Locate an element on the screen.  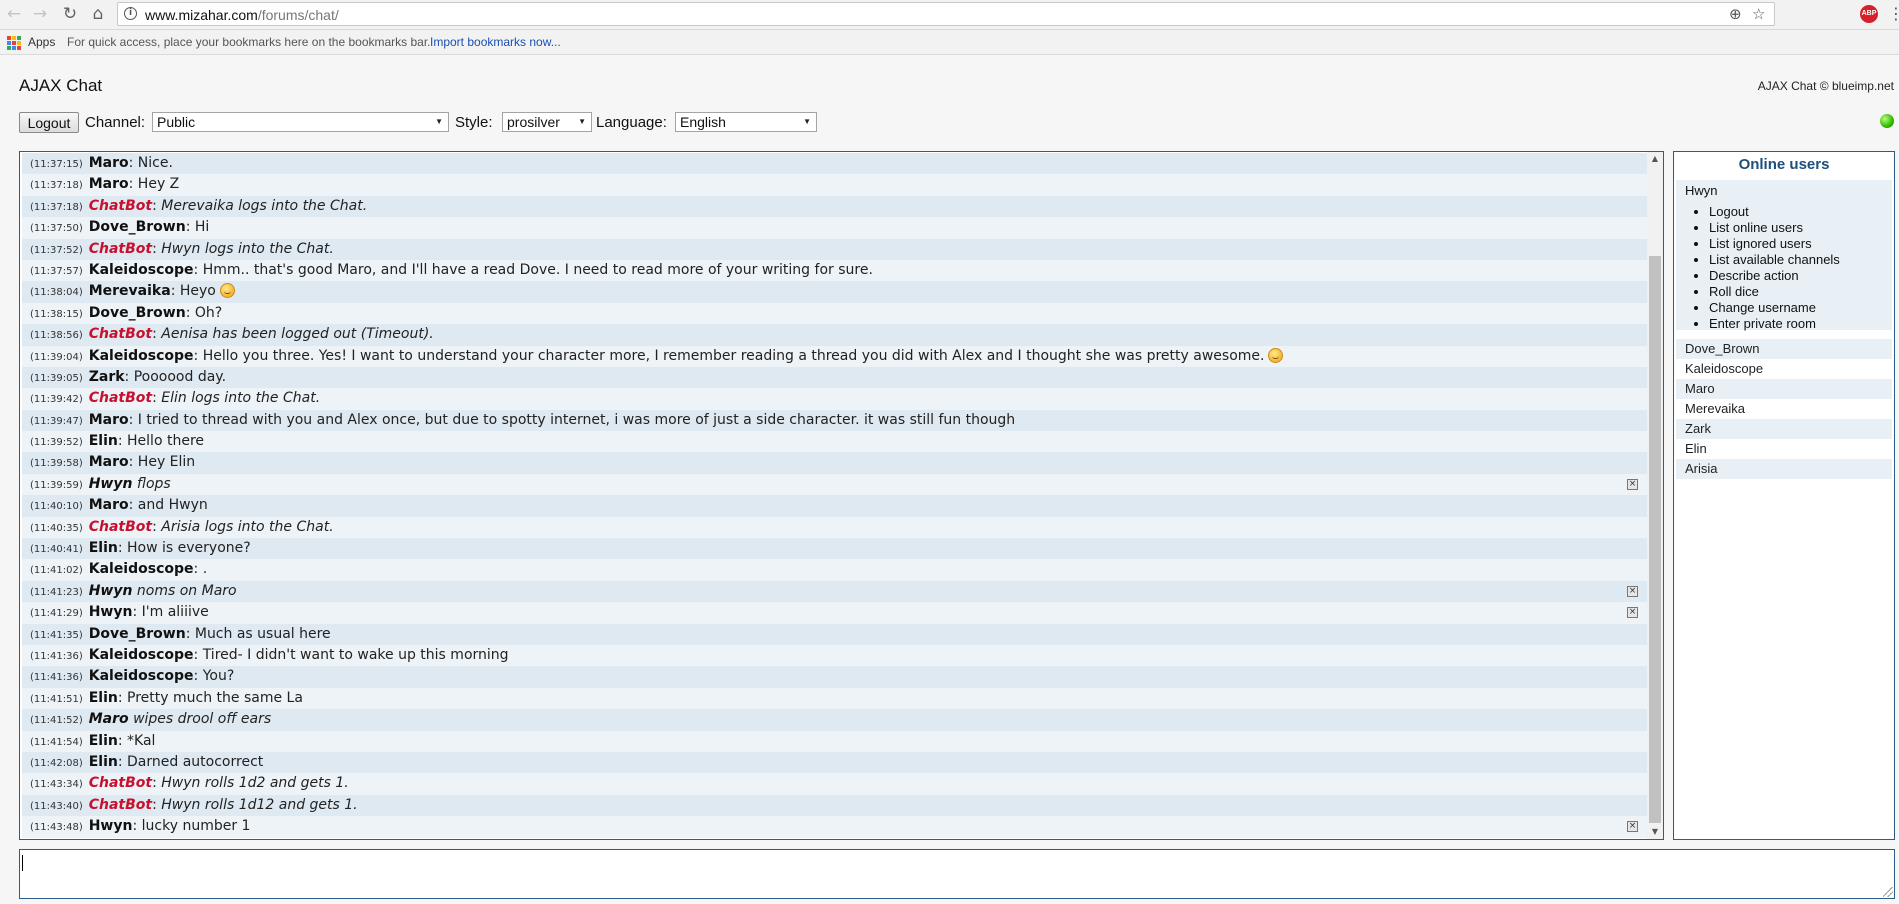
online-user: Merevaika is located at coordinates (1784, 409).